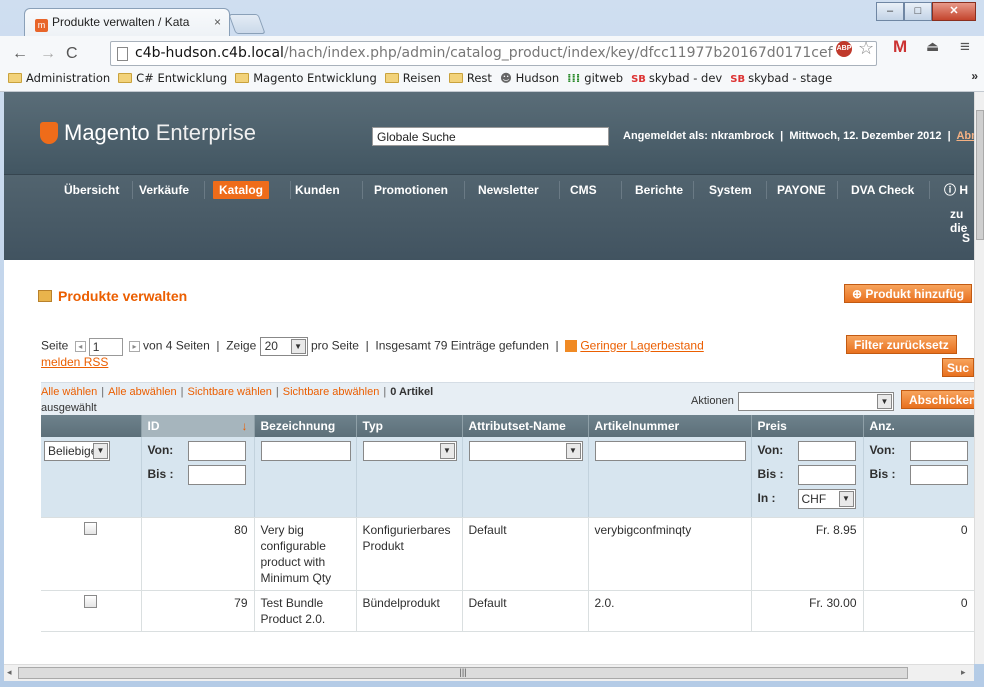 The image size is (984, 687). Describe the element at coordinates (59, 78) in the screenshot. I see `bookmark-item: Administration` at that location.